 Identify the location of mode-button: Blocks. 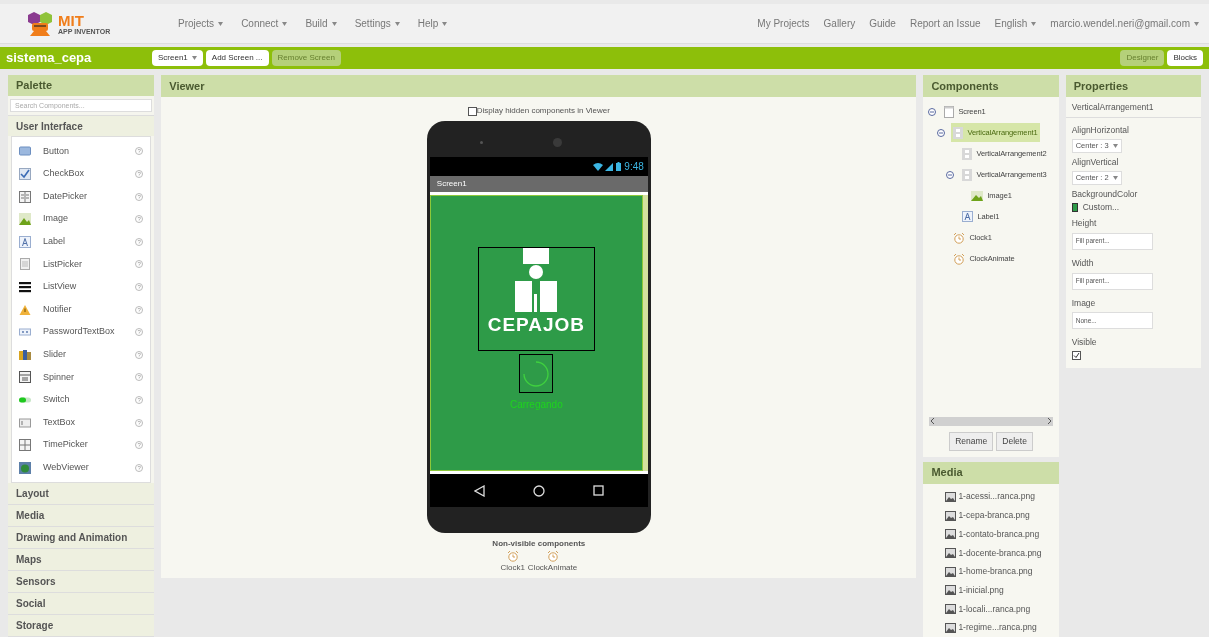
(1185, 58).